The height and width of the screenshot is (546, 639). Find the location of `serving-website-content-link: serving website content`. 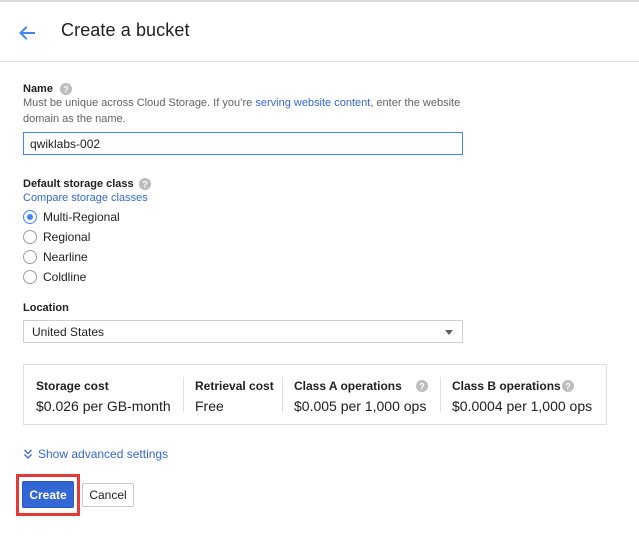

serving-website-content-link: serving website content is located at coordinates (312, 103).